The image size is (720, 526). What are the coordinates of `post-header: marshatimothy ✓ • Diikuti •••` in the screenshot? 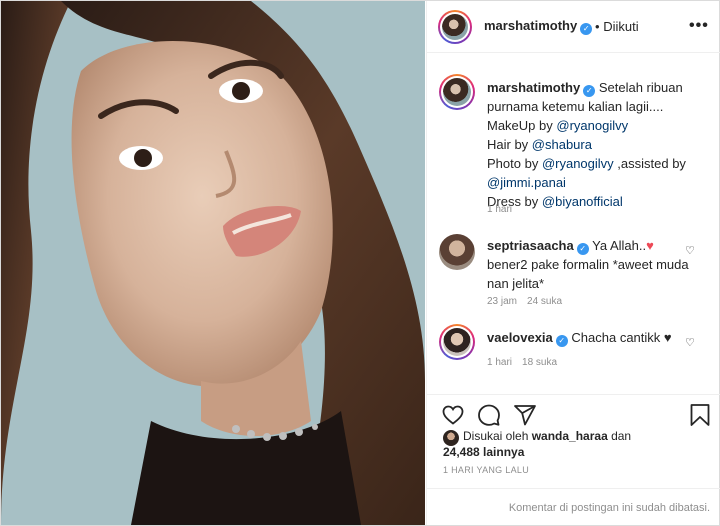 It's located at (573, 27).